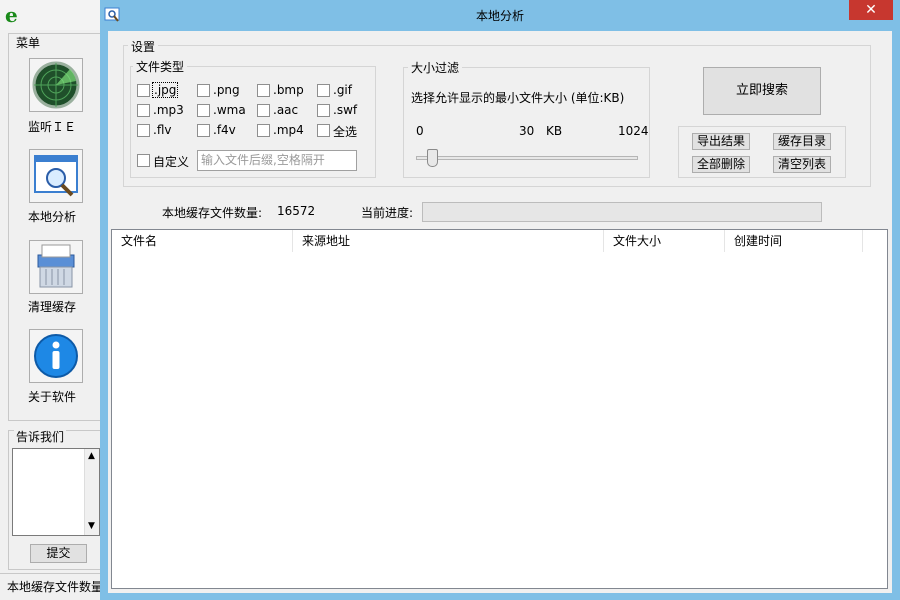  What do you see at coordinates (633, 131) in the screenshot?
I see `size-max-label: 1024` at bounding box center [633, 131].